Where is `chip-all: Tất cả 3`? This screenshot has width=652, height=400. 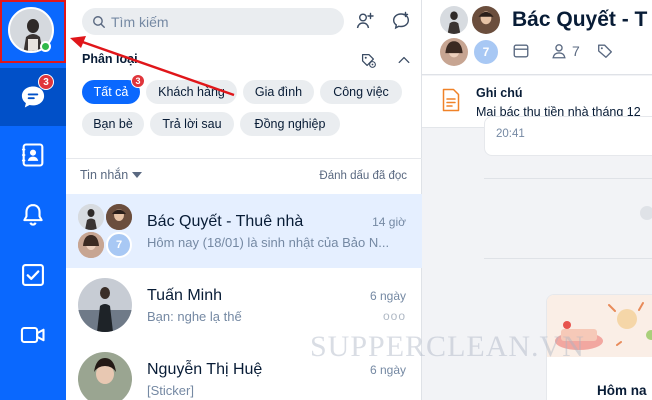 chip-all: Tất cả 3 is located at coordinates (113, 89).